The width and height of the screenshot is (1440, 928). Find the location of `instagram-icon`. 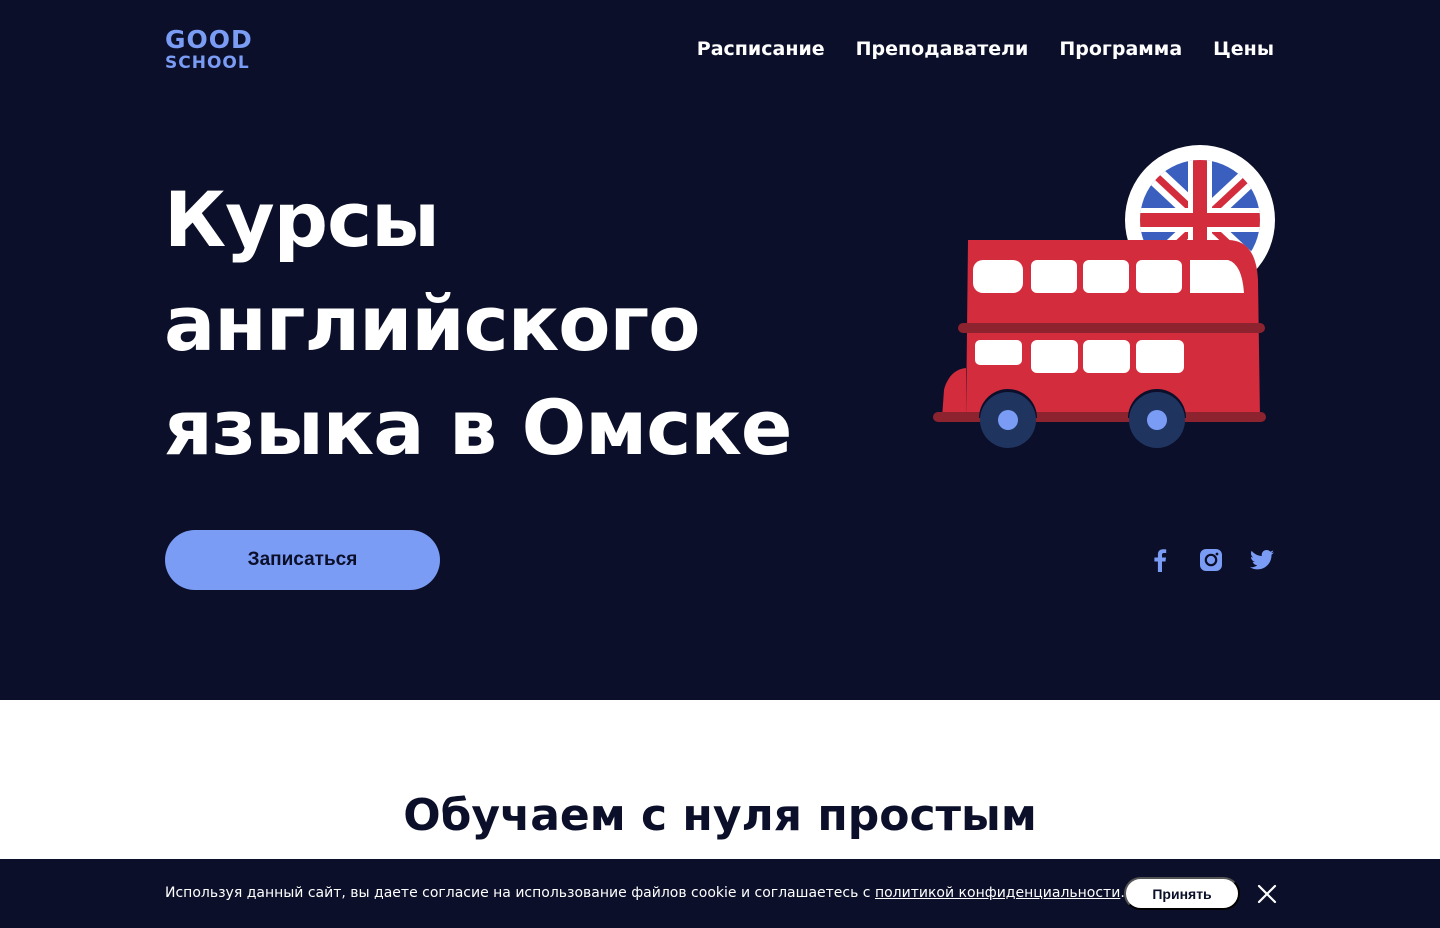

instagram-icon is located at coordinates (1211, 560).